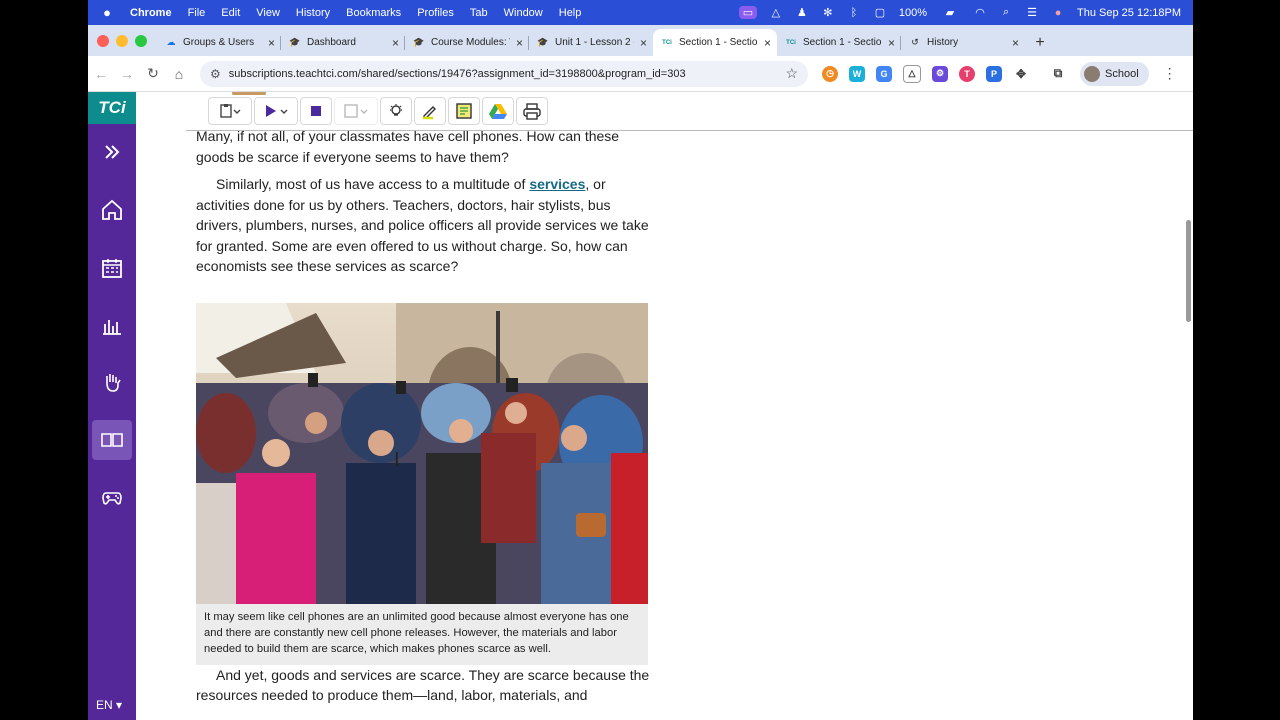  I want to click on menu-file: File, so click(197, 13).